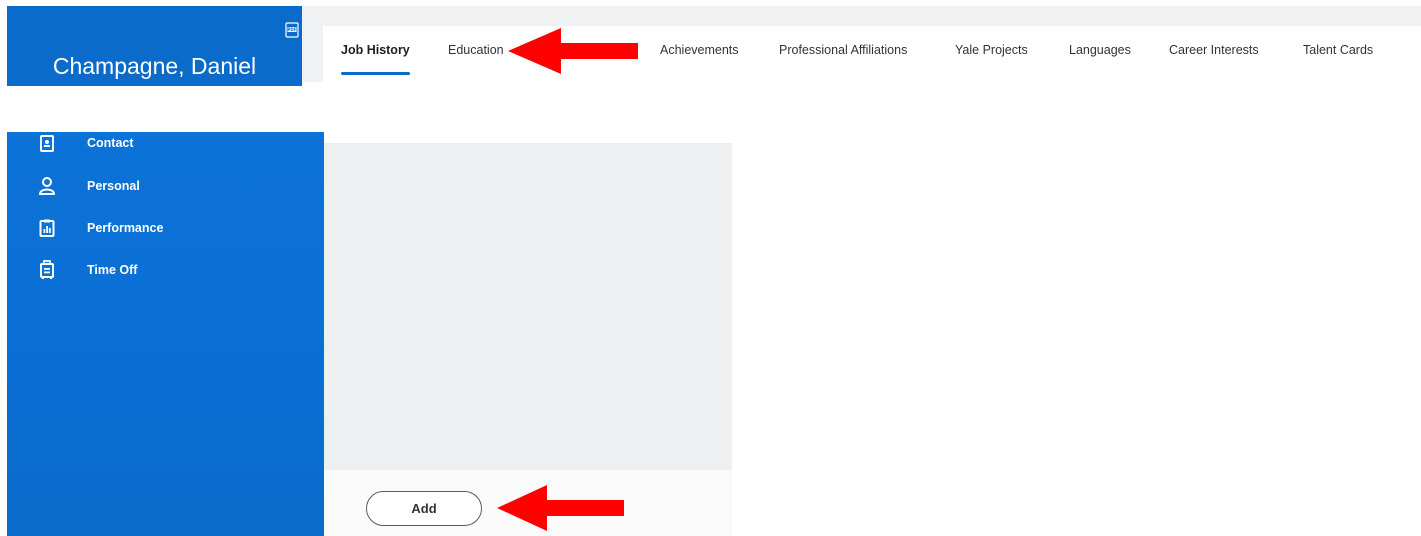 This screenshot has height=536, width=1421. I want to click on annotation-arrow-education, so click(573, 51).